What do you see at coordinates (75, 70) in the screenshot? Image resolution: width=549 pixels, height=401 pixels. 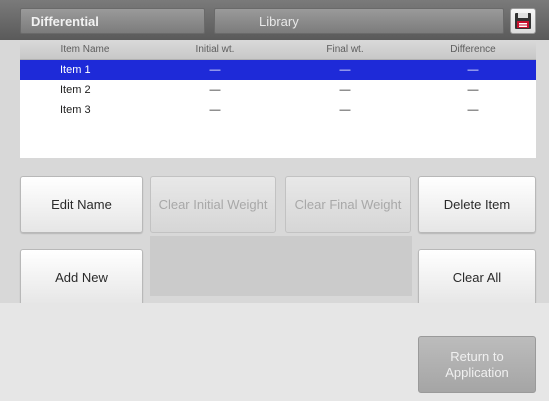 I see `item-name: Item 1` at bounding box center [75, 70].